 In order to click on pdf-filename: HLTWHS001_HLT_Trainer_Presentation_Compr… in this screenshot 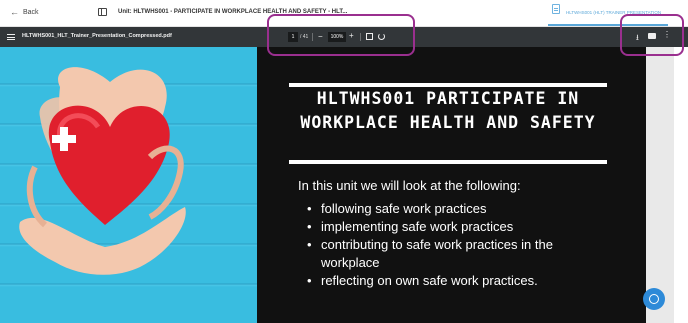, I will do `click(97, 36)`.